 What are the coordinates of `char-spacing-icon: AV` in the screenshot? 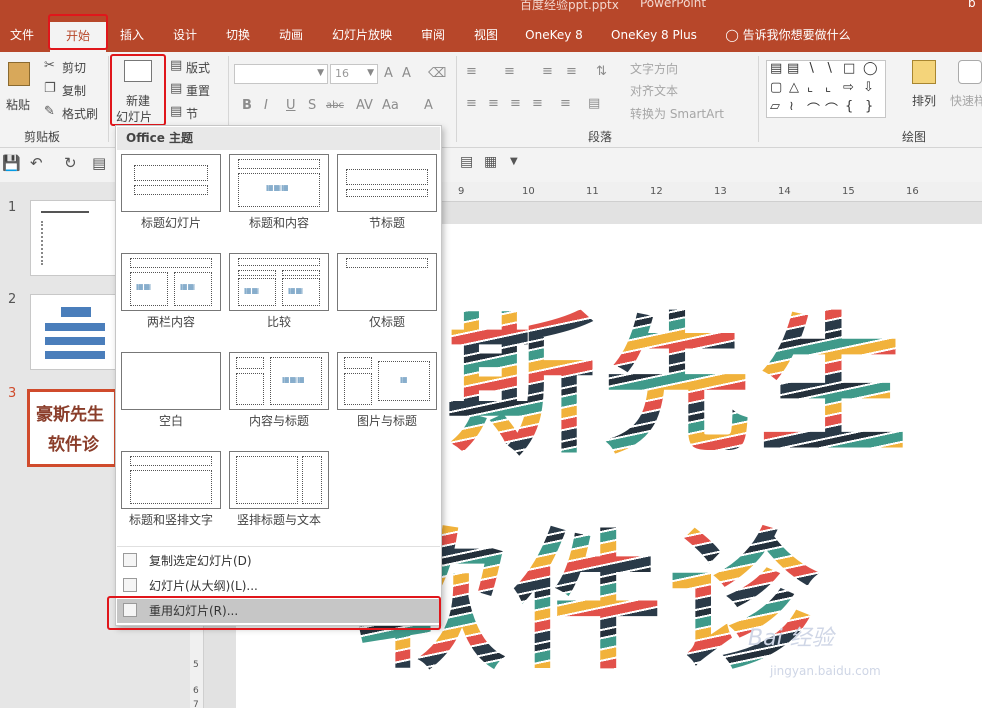 It's located at (364, 105).